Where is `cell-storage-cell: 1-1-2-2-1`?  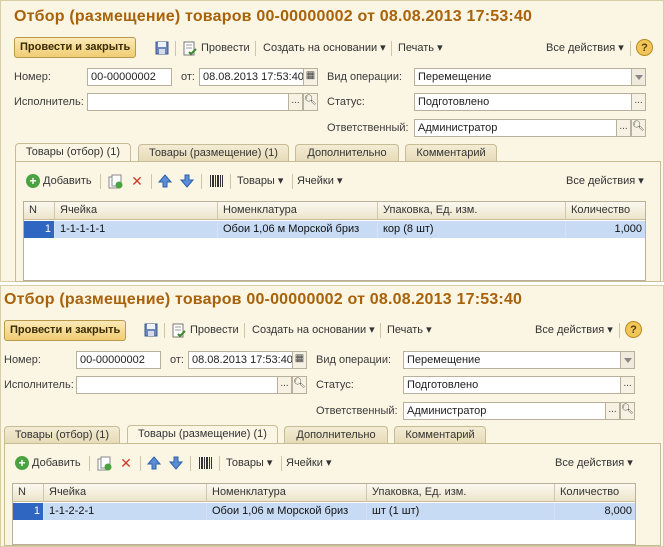 cell-storage-cell: 1-1-2-2-1 is located at coordinates (125, 511).